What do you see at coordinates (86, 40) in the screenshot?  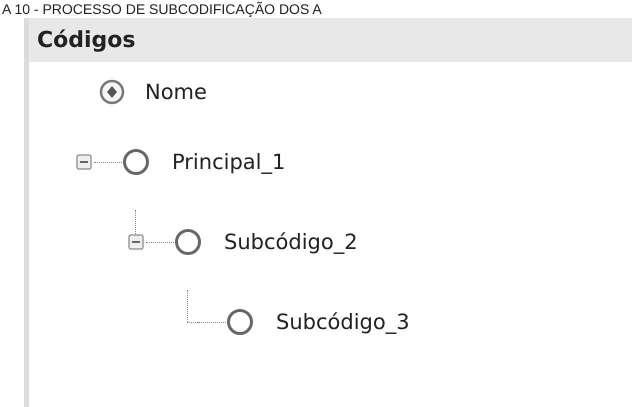 I see `panel-title: Códigos` at bounding box center [86, 40].